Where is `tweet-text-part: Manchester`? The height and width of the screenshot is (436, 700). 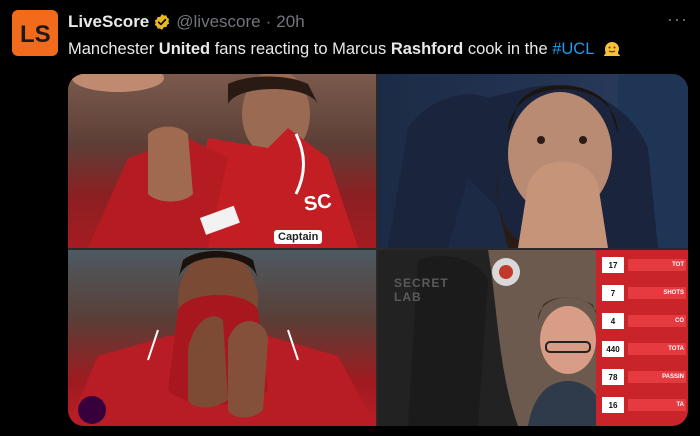
tweet-text-part: Manchester is located at coordinates (113, 49).